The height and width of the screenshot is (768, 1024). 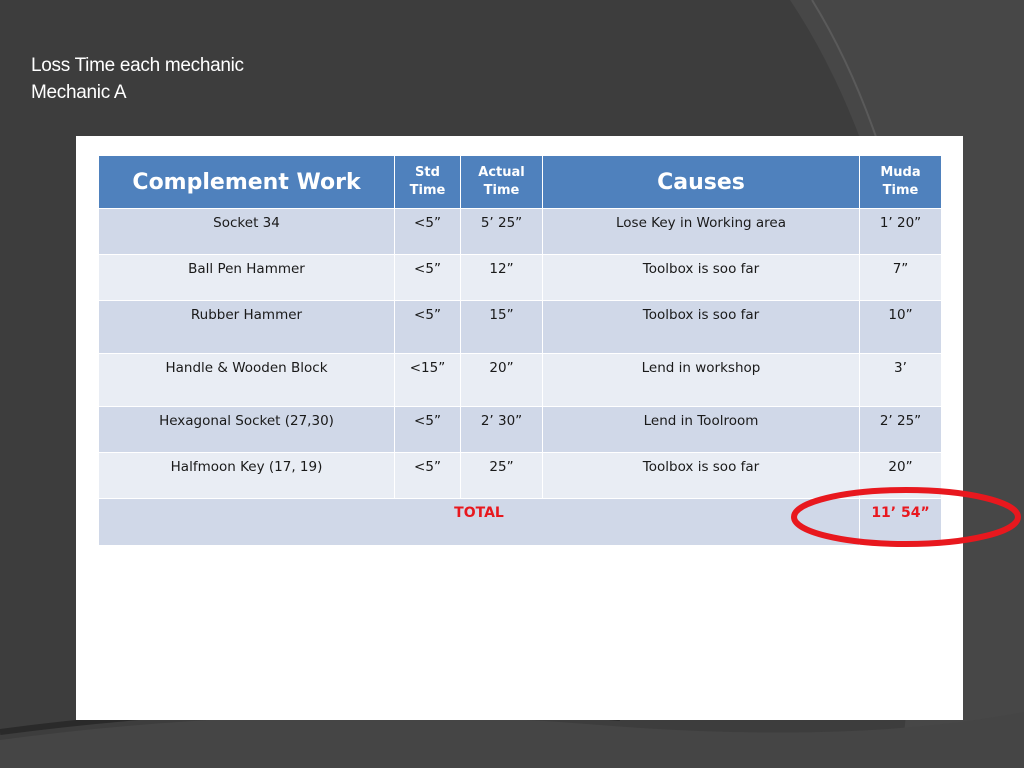 I want to click on header-std-line-2: Time, so click(x=427, y=190).